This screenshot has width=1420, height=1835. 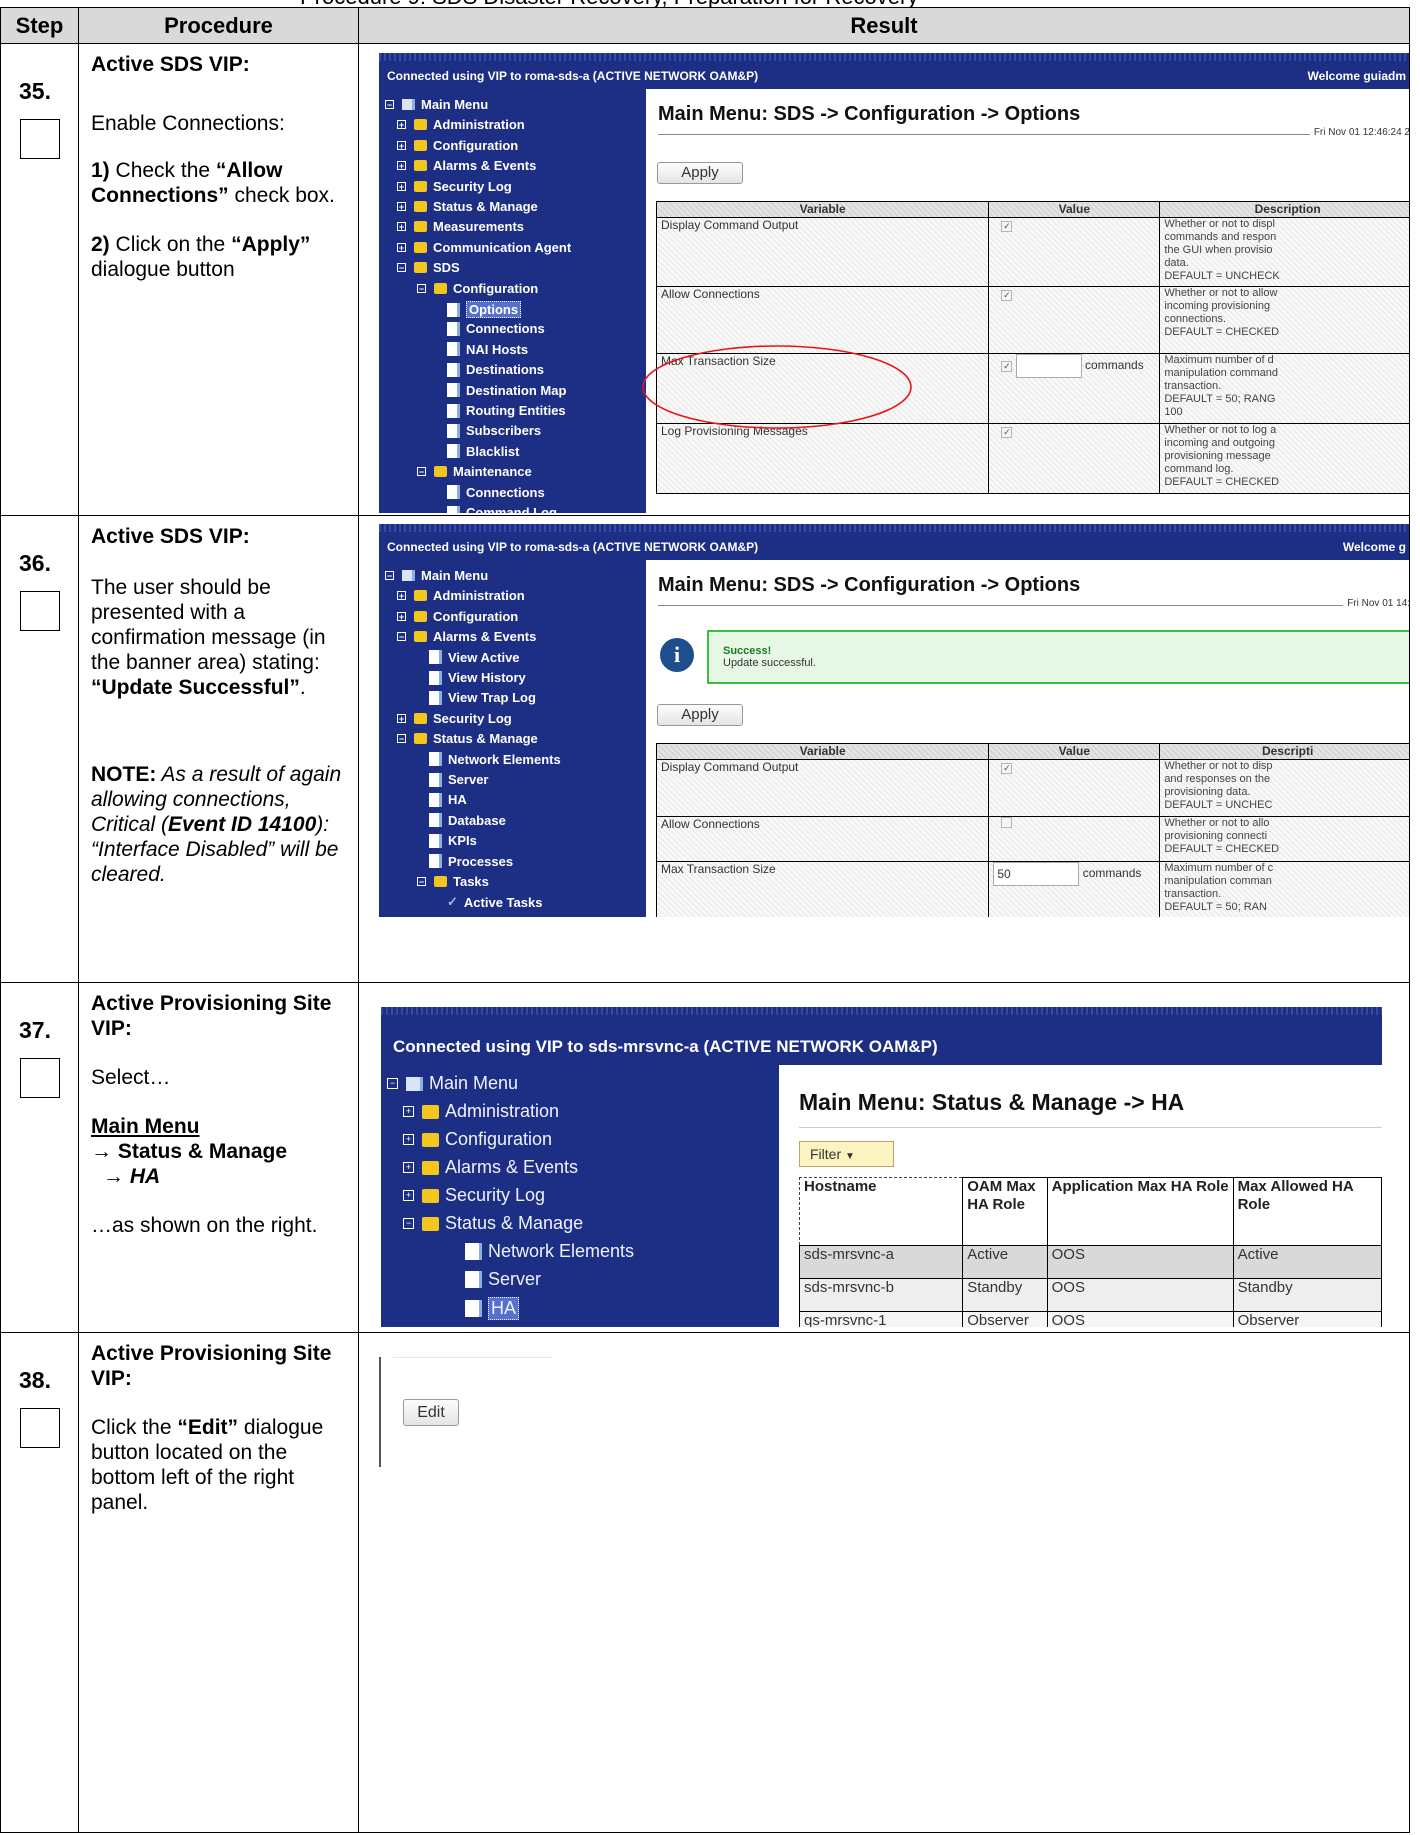 What do you see at coordinates (39, 749) in the screenshot?
I see `step-cell: 36.` at bounding box center [39, 749].